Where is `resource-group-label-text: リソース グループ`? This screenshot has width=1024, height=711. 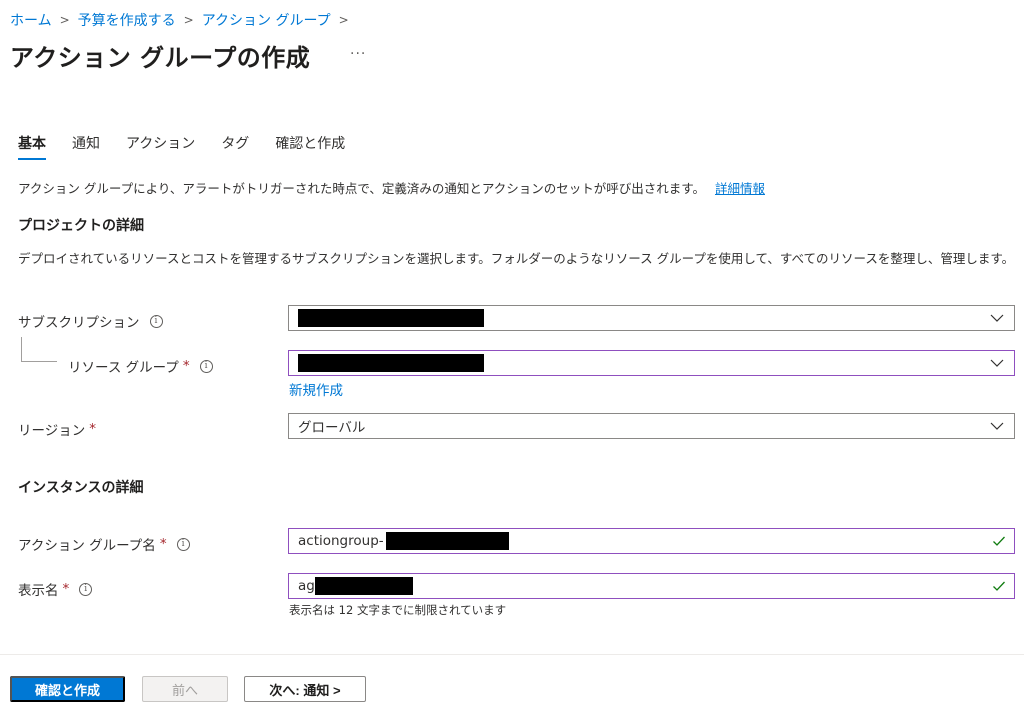
resource-group-label-text: リソース グループ is located at coordinates (123, 368).